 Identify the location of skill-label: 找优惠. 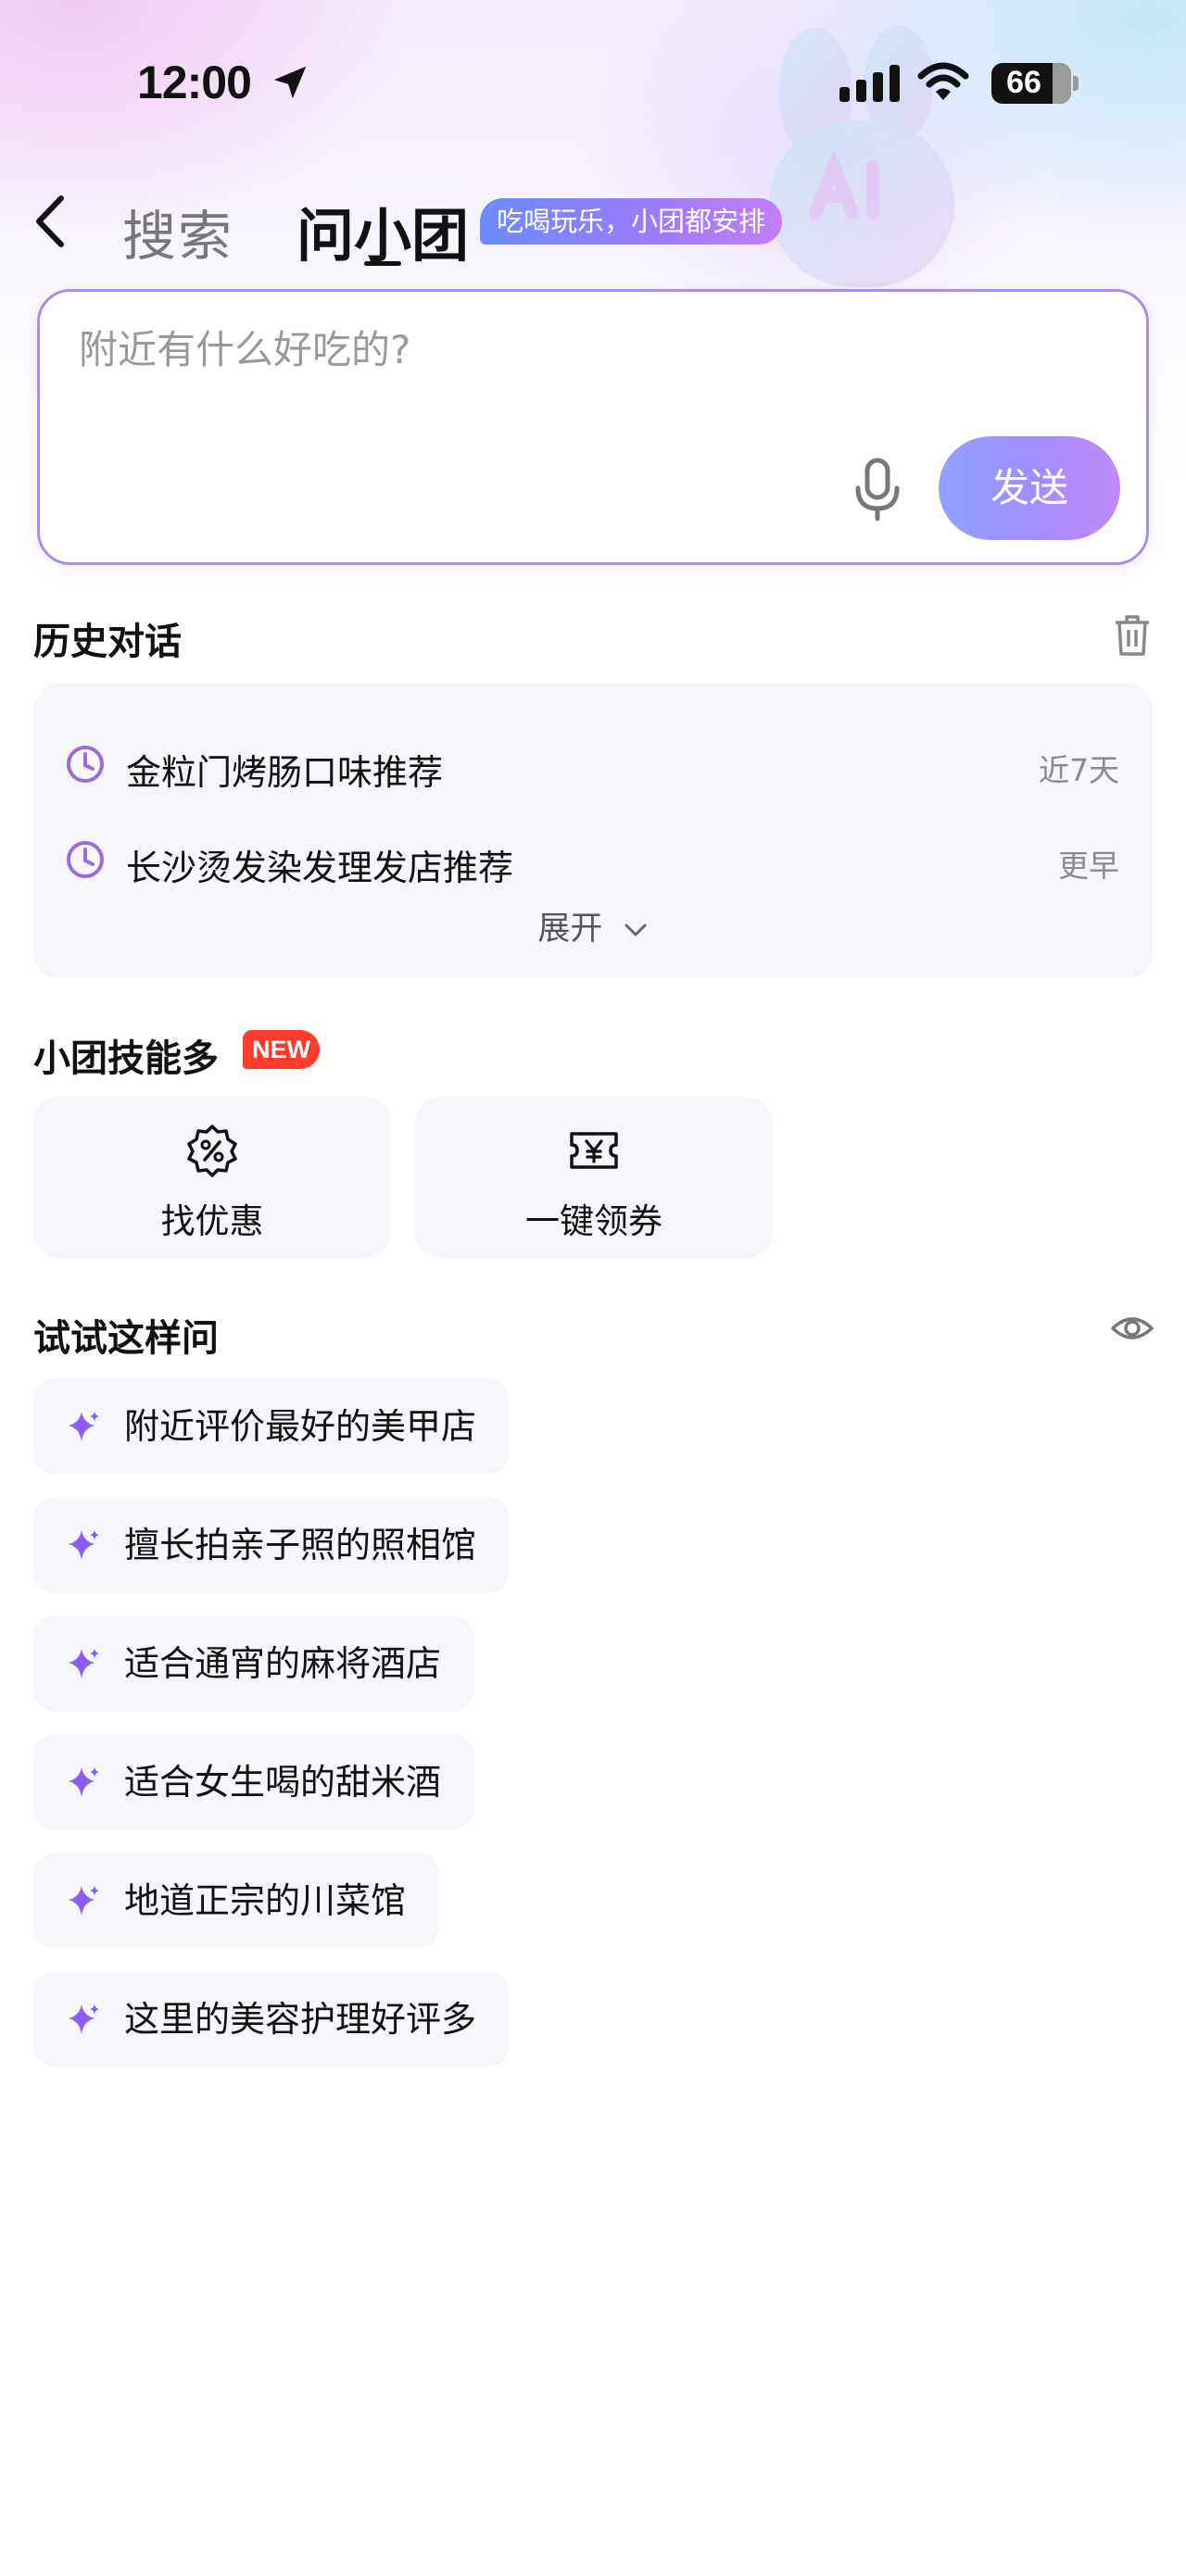
(212, 1221).